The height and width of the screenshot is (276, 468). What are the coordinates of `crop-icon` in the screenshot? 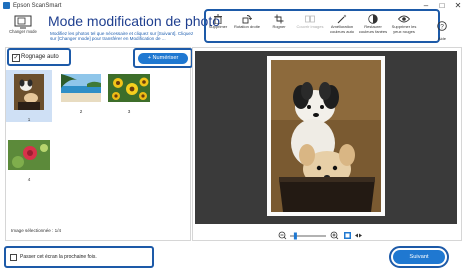 It's located at (279, 19).